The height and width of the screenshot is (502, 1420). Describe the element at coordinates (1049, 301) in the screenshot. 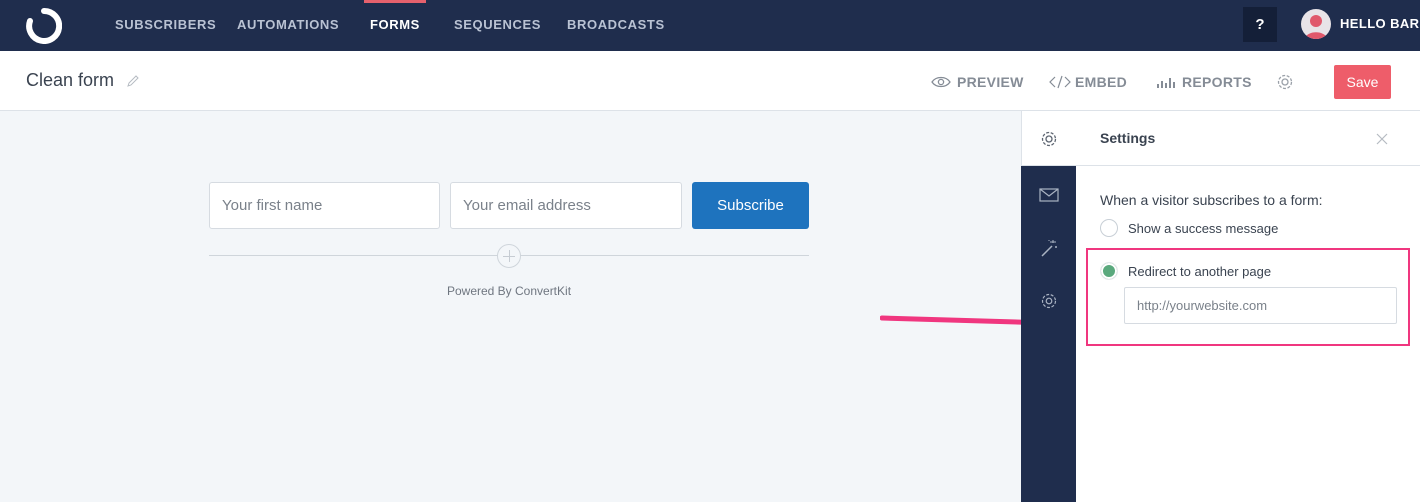

I see `advanced-gear-icon` at that location.